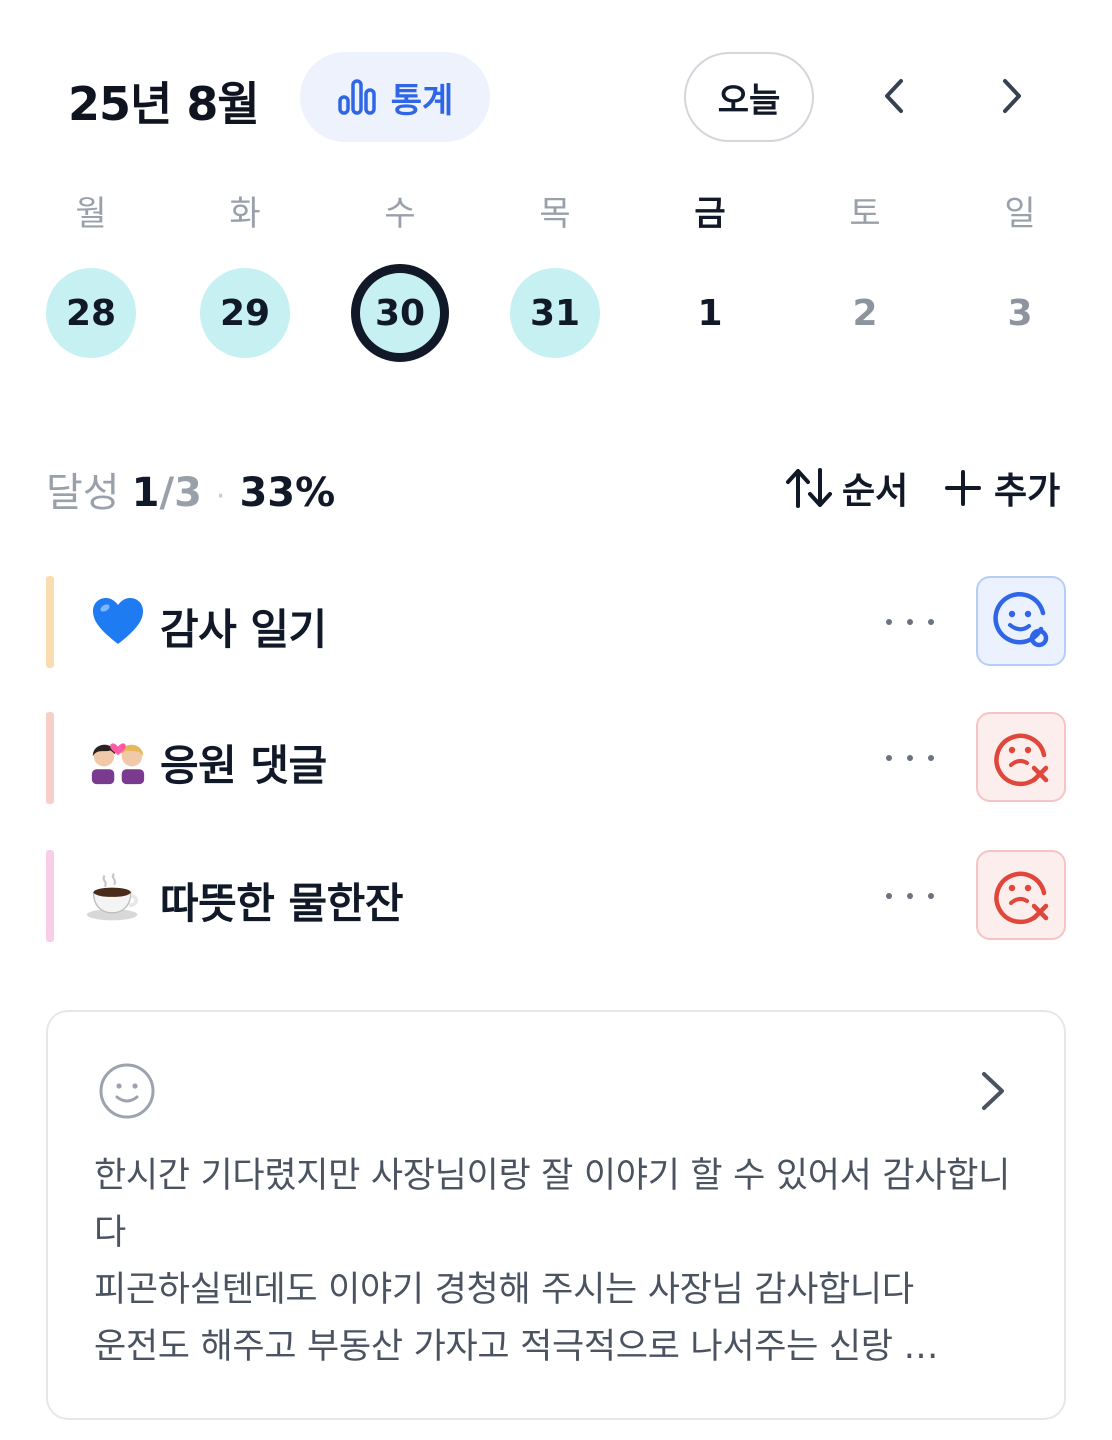 This screenshot has height=1440, width=1112. I want to click on month-title: 25년 8월, so click(164, 101).